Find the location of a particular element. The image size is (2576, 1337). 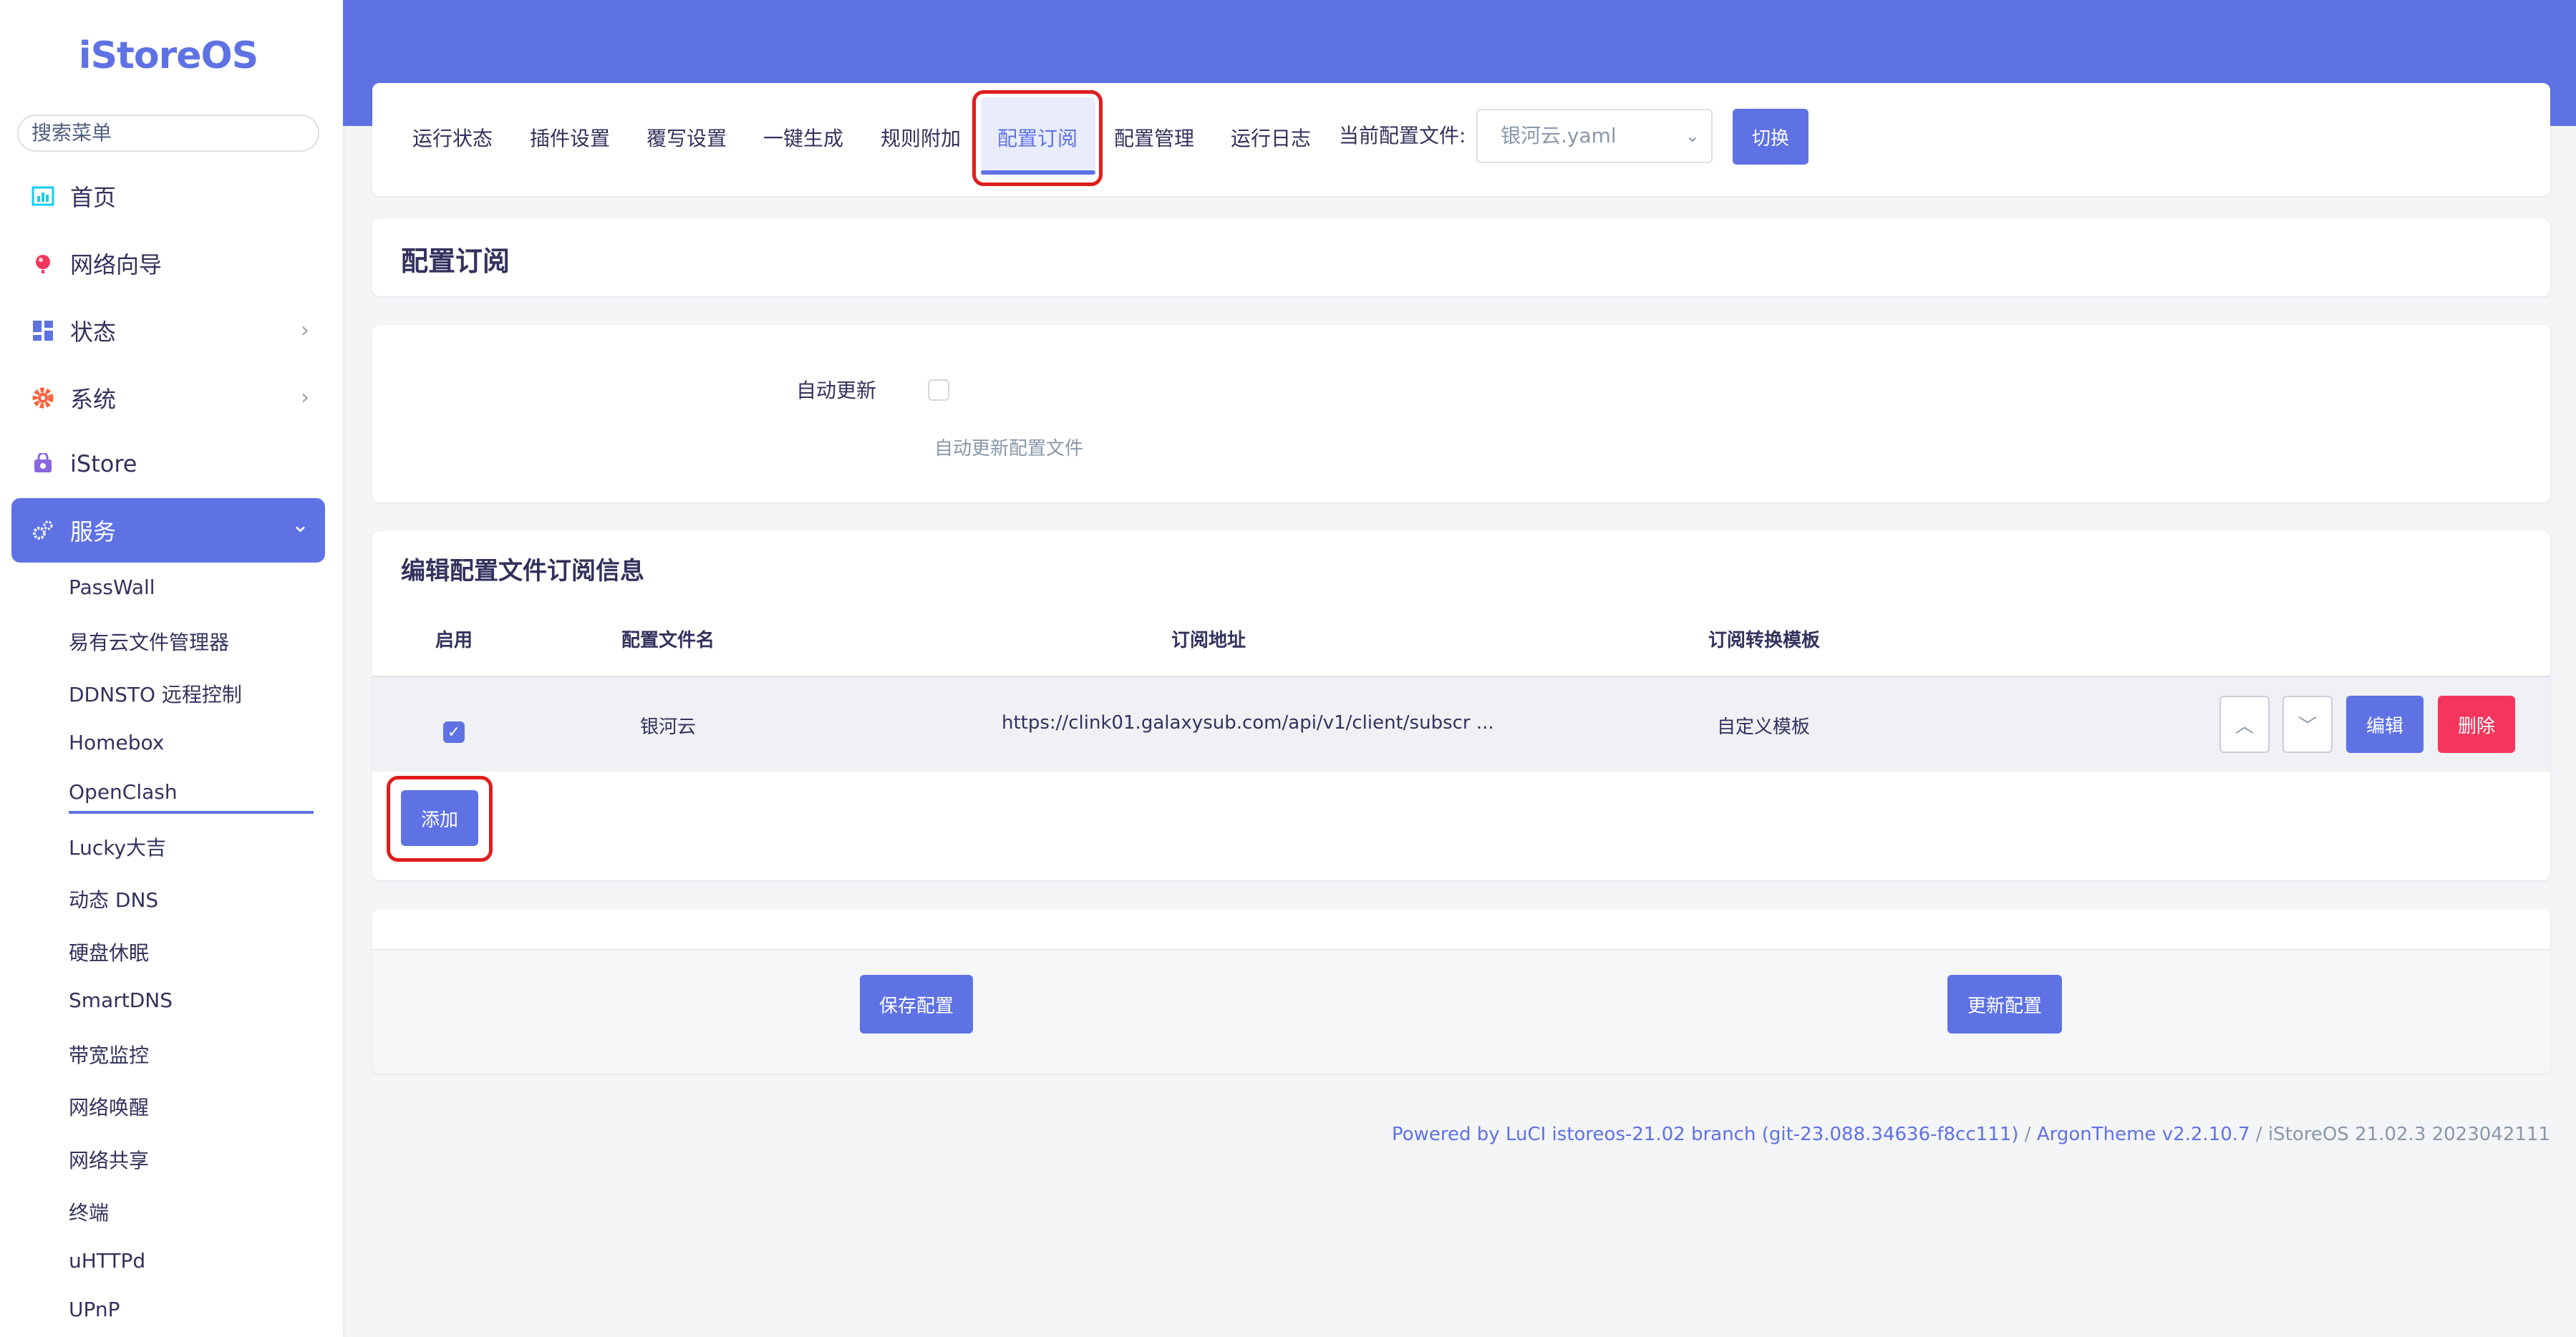

highlight-box-tab is located at coordinates (1037, 138).